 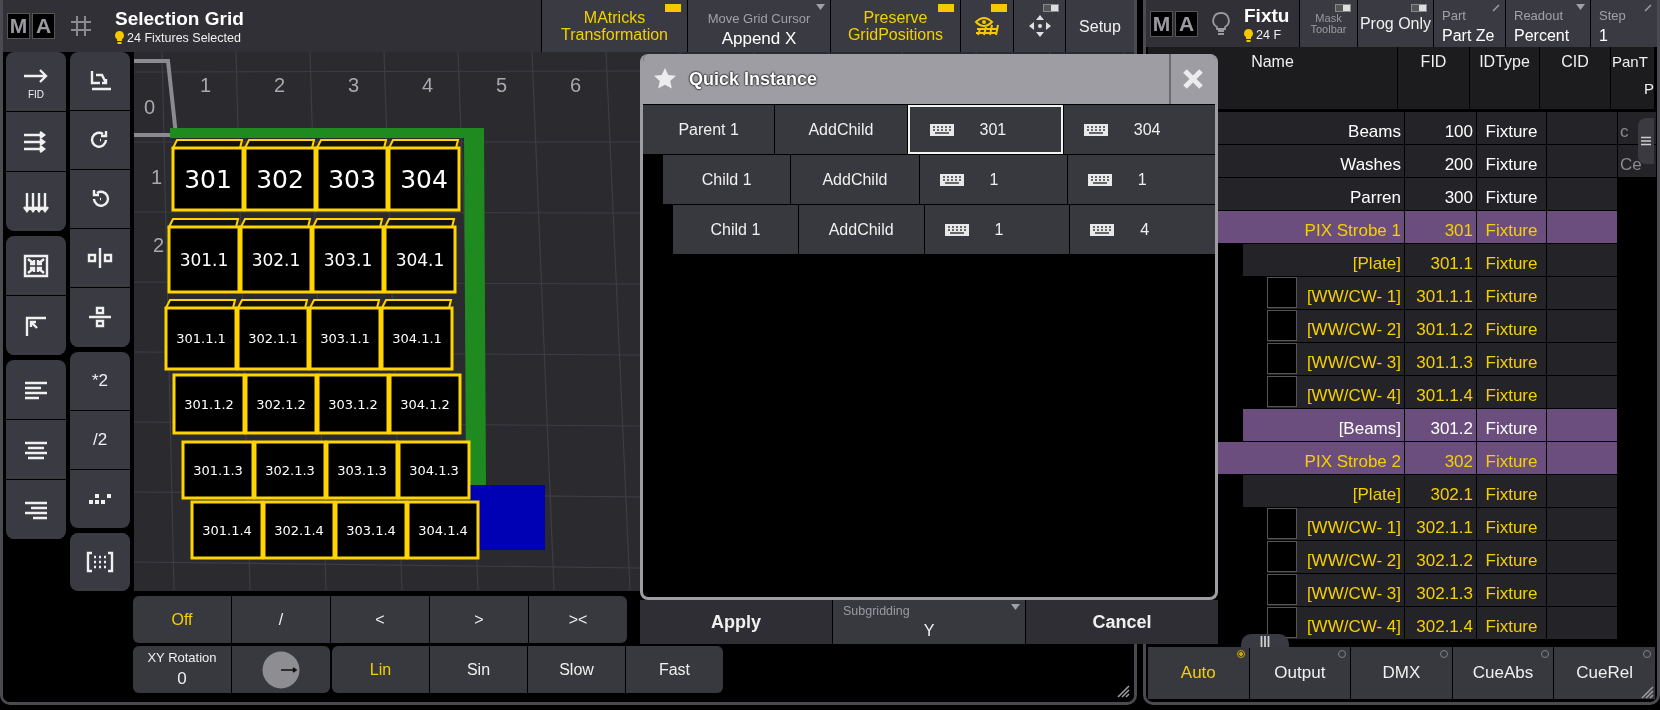 I want to click on from-field: 301, so click(x=985, y=129).